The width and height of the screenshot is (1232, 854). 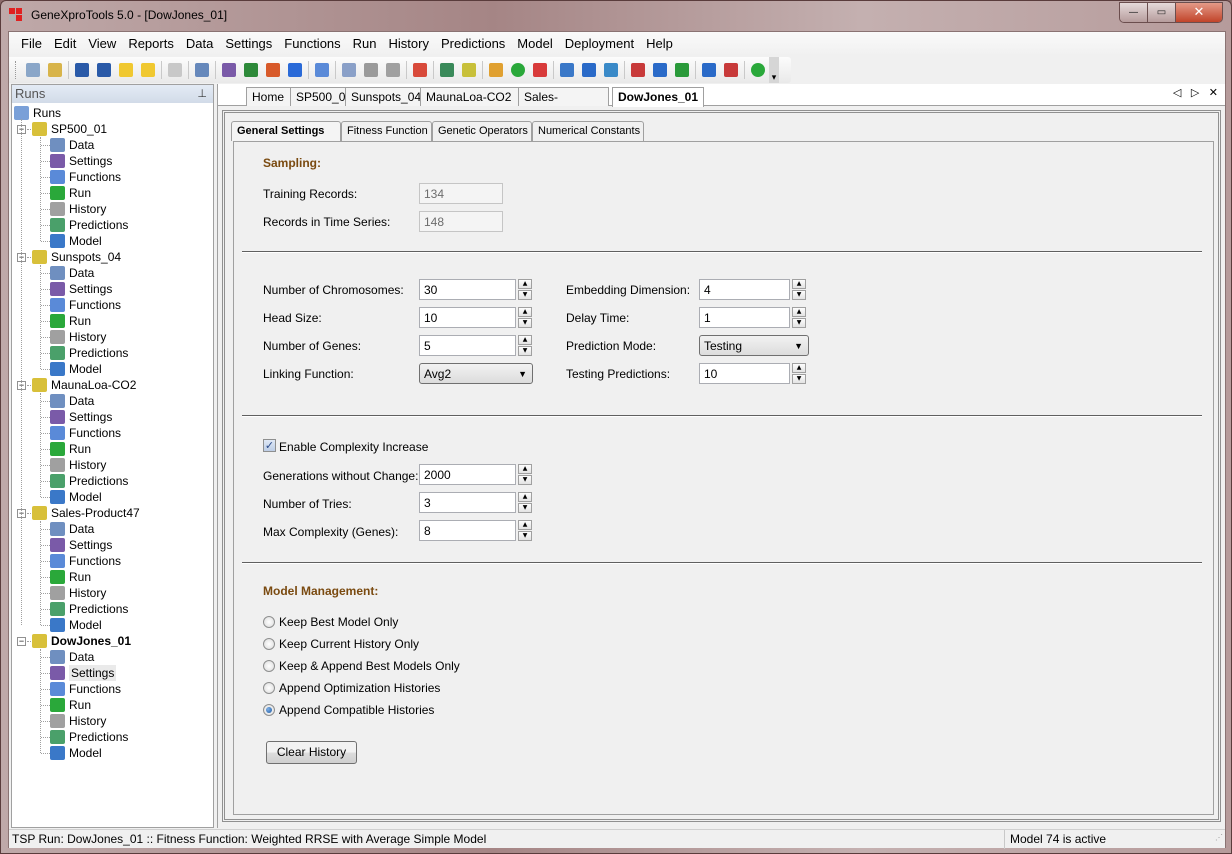 What do you see at coordinates (199, 44) in the screenshot?
I see `menu-data: Data` at bounding box center [199, 44].